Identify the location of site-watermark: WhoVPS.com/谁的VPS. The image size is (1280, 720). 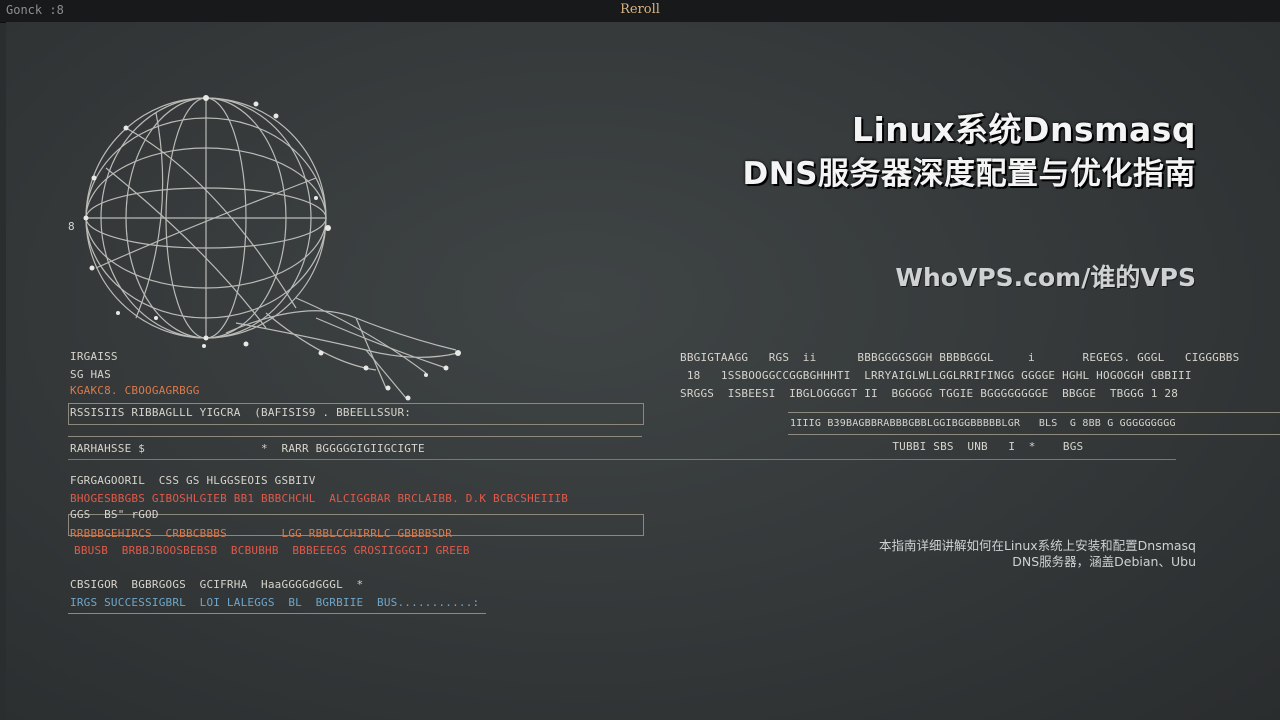
(1045, 277).